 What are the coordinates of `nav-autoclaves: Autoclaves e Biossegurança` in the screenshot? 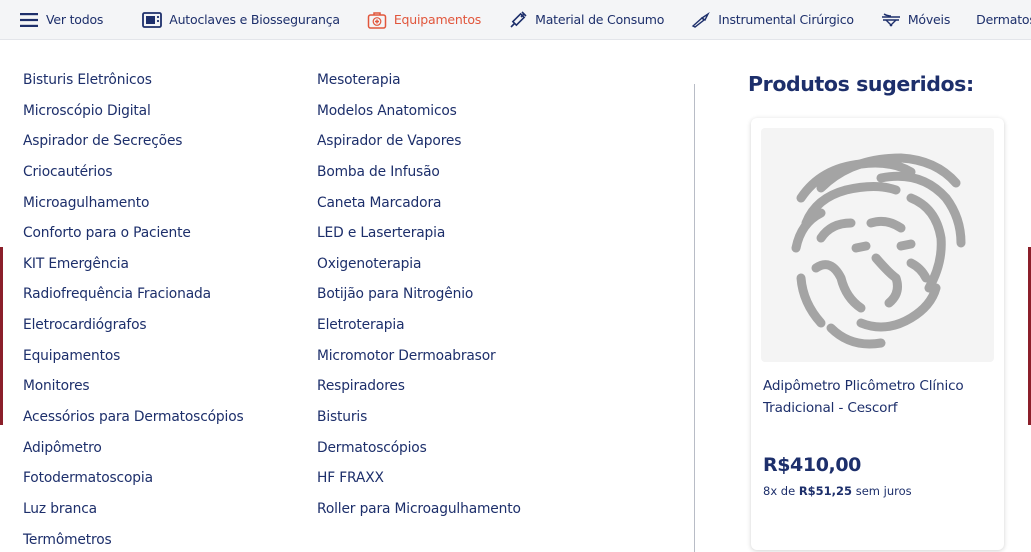 It's located at (240, 19).